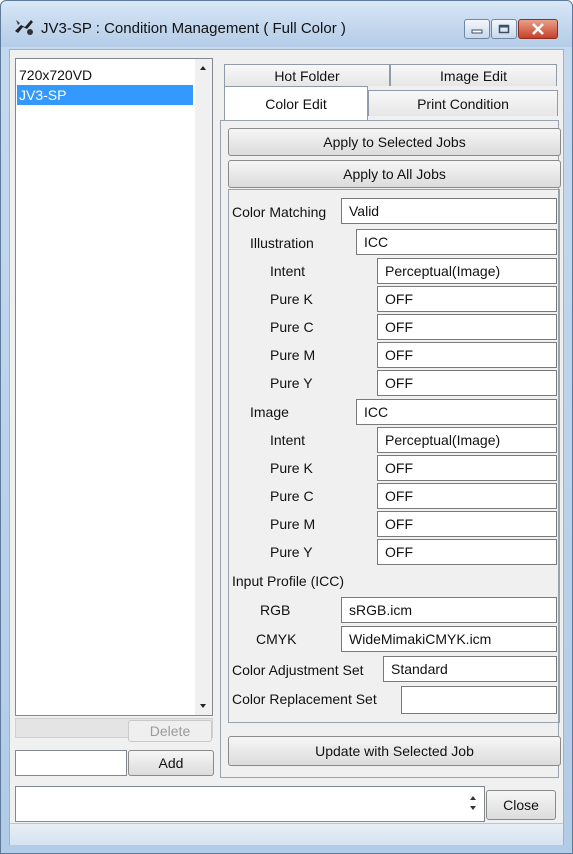 The width and height of the screenshot is (573, 854). Describe the element at coordinates (286, 834) in the screenshot. I see `status-bar` at that location.